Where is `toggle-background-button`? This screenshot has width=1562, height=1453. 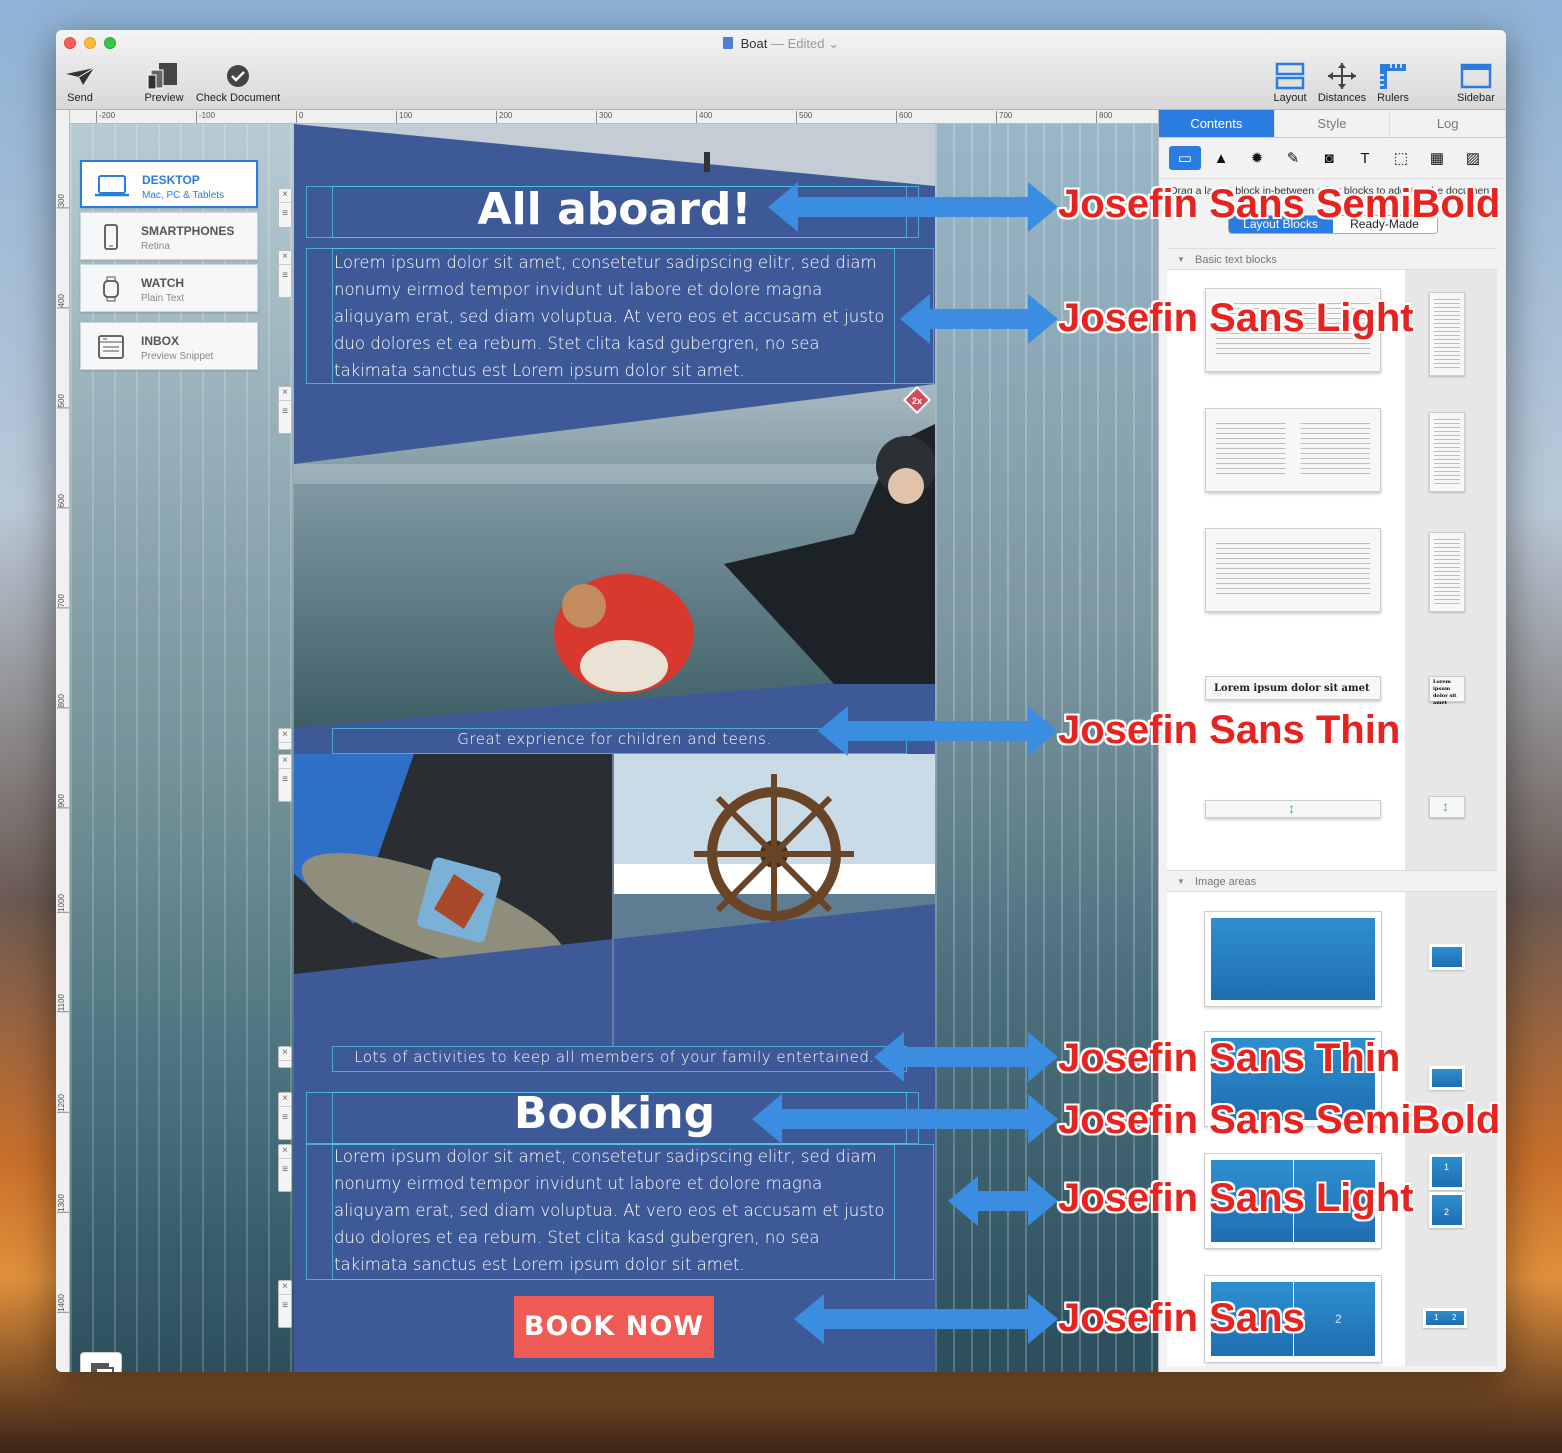 toggle-background-button is located at coordinates (101, 1362).